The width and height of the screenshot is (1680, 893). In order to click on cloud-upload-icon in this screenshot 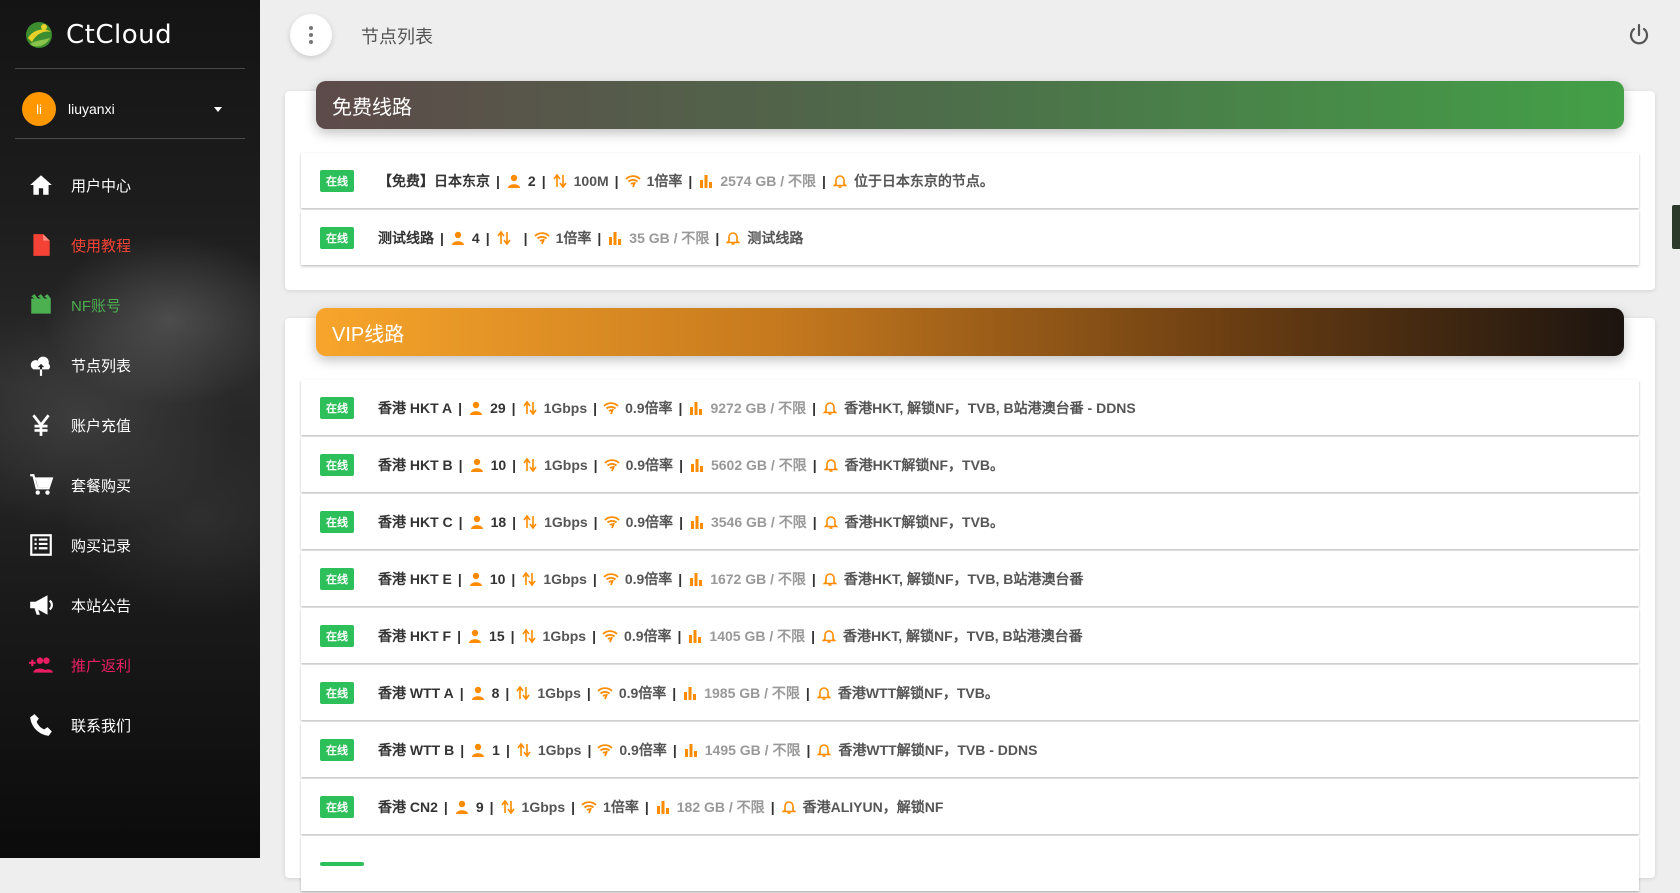, I will do `click(41, 365)`.